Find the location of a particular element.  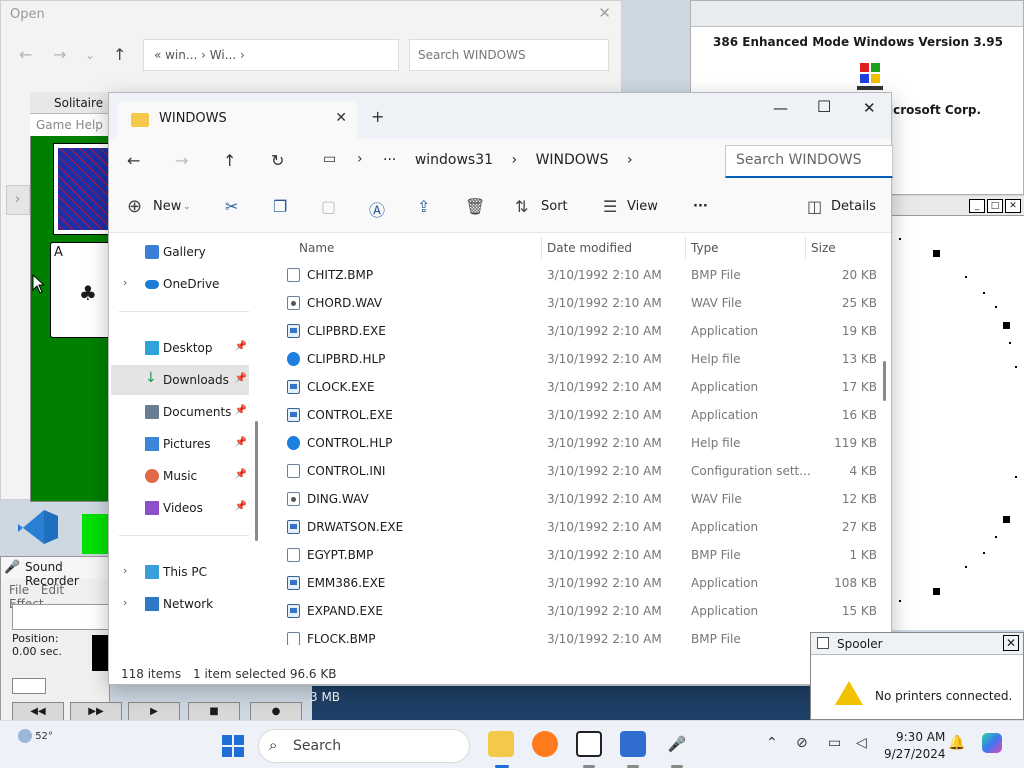

nav-item-onedrive: › OneDrive is located at coordinates (180, 284).